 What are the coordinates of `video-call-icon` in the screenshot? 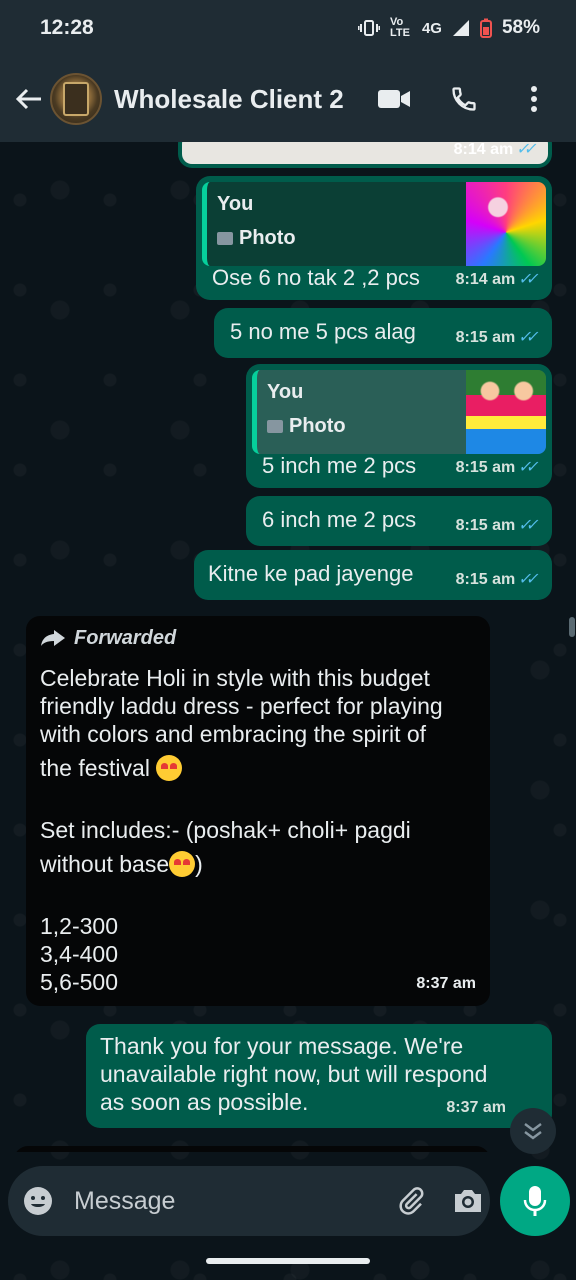 It's located at (394, 99).